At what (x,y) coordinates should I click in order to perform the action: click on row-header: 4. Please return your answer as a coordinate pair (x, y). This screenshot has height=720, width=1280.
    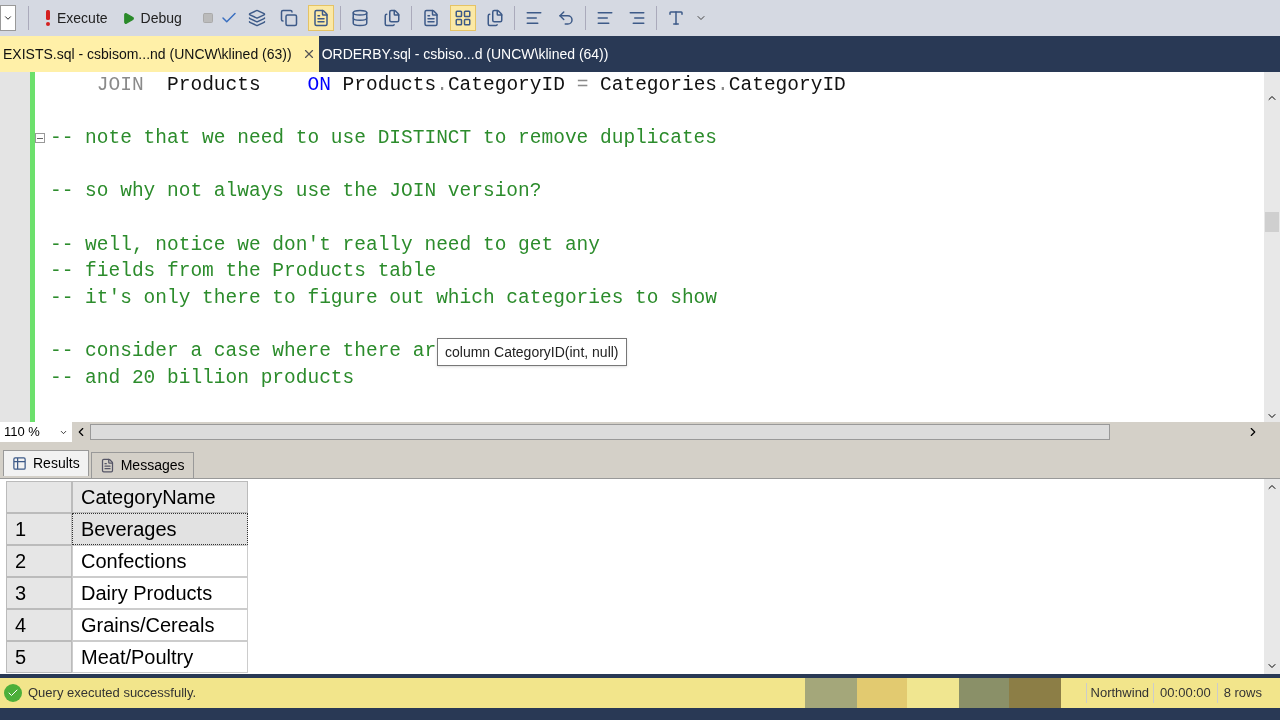
    Looking at the image, I should click on (39, 625).